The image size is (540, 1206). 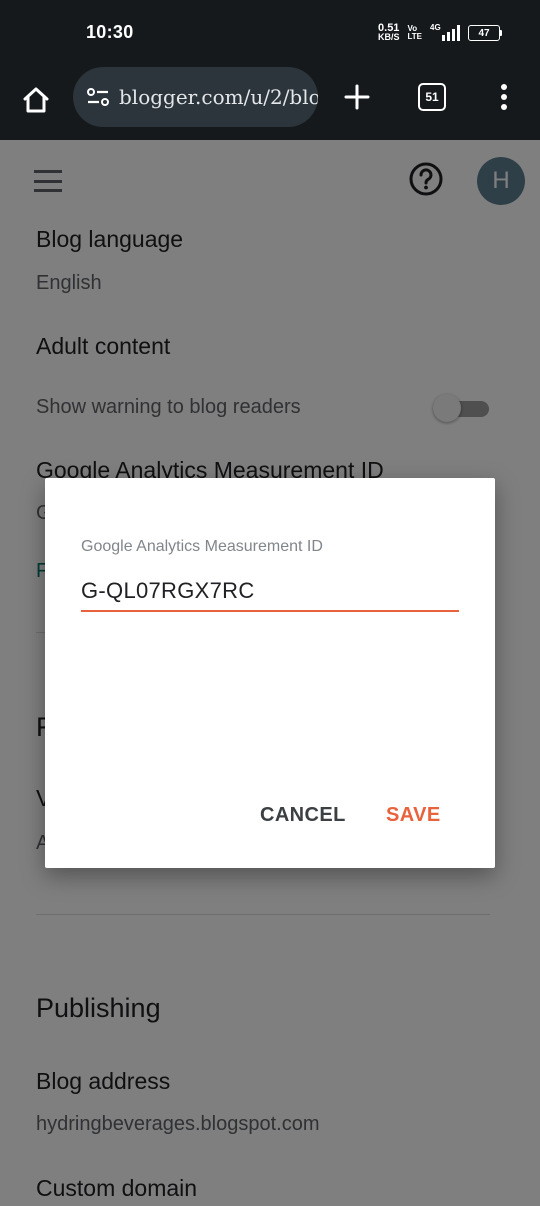 I want to click on home-icon, so click(x=36, y=100).